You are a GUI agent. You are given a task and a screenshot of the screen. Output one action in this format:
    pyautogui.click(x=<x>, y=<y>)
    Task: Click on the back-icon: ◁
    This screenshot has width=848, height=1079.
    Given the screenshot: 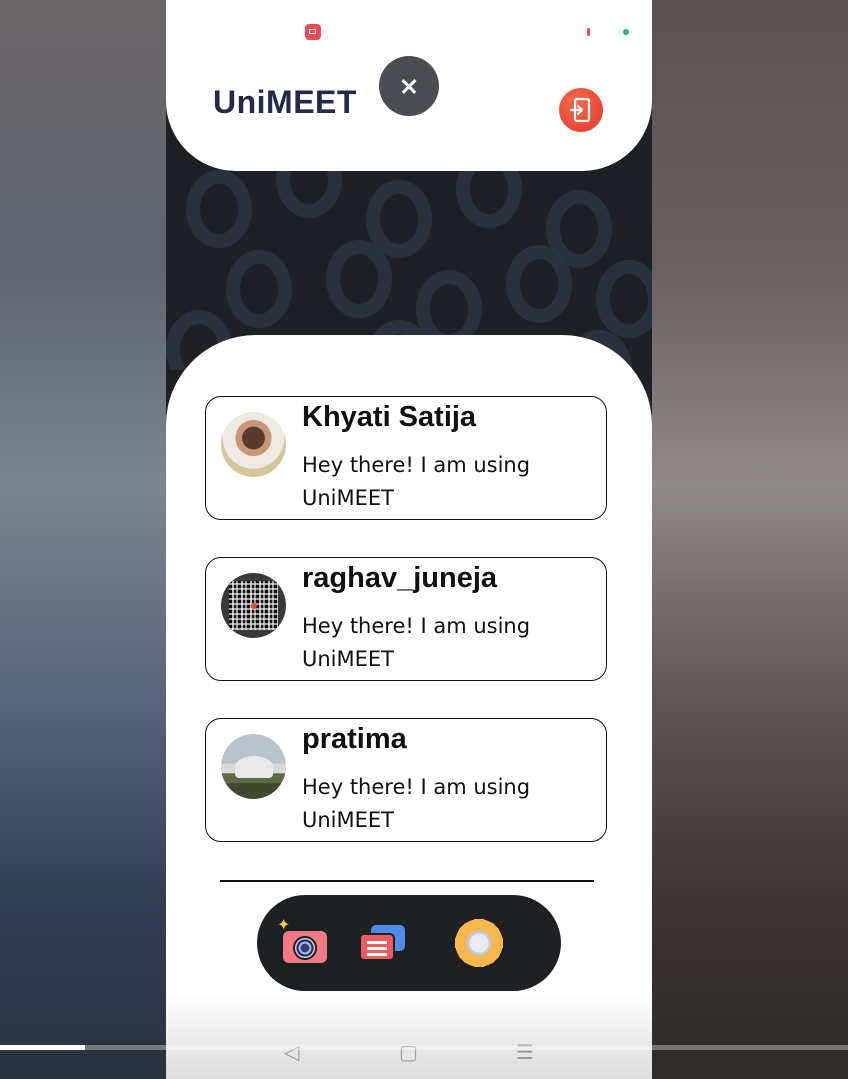 What is the action you would take?
    pyautogui.click(x=291, y=1052)
    